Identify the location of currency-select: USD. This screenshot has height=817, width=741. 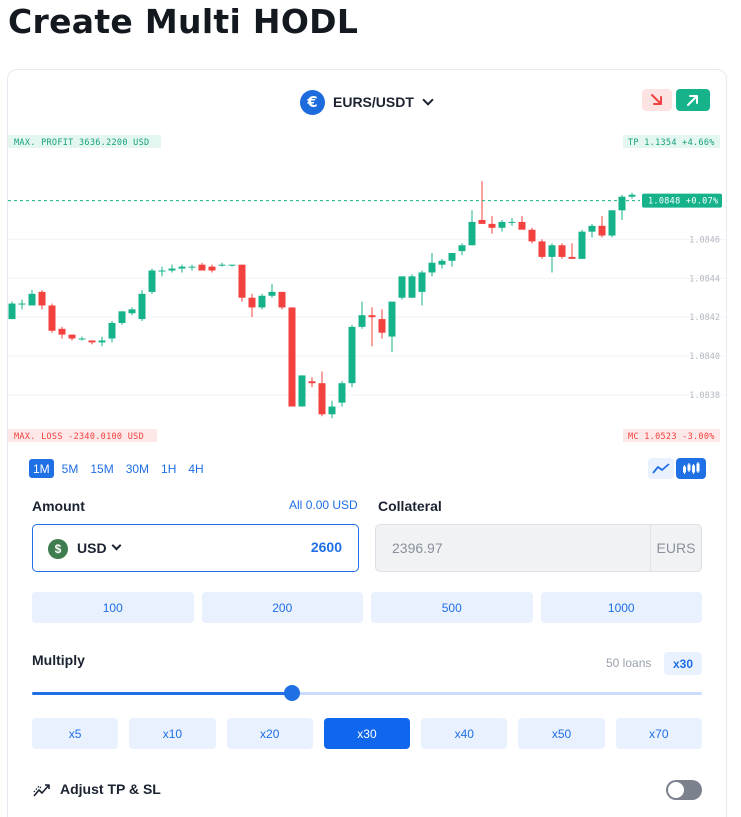
(92, 548).